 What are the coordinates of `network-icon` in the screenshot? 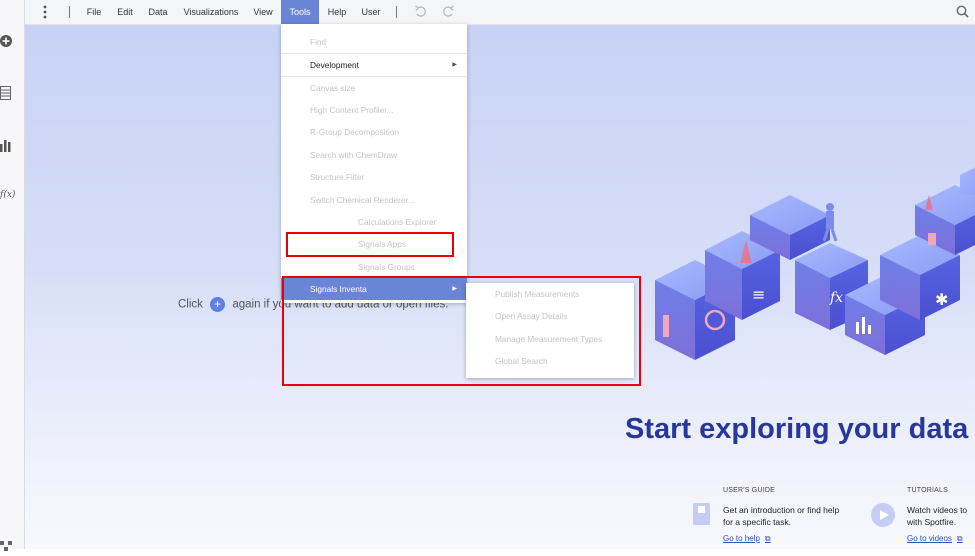 It's located at (7, 546).